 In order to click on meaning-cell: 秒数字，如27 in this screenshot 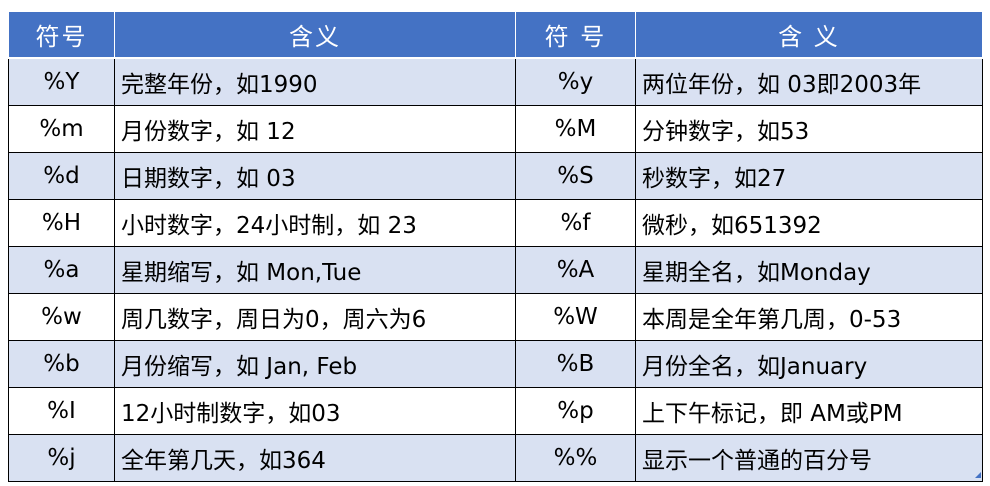, I will do `click(809, 176)`.